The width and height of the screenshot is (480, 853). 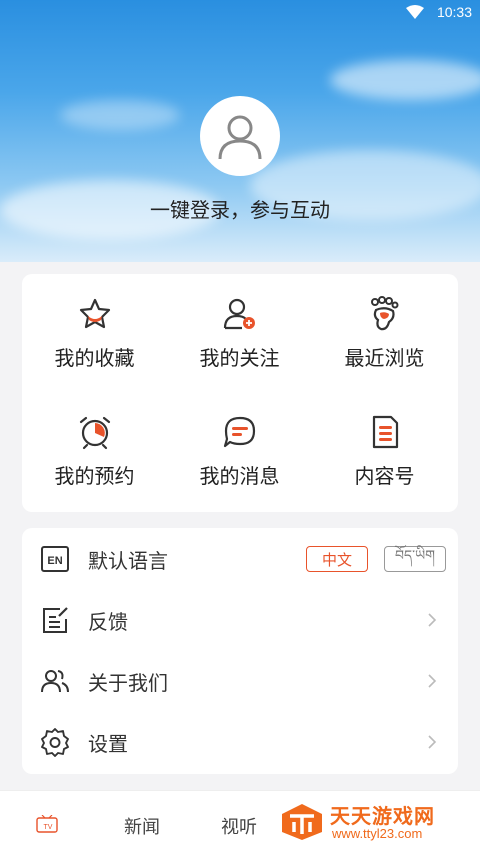 I want to click on about-row: 关于我们, so click(x=240, y=681).